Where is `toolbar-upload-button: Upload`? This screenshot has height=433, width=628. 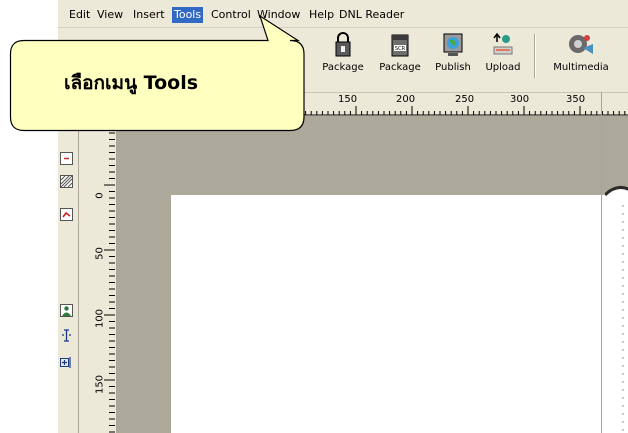 toolbar-upload-button: Upload is located at coordinates (503, 58).